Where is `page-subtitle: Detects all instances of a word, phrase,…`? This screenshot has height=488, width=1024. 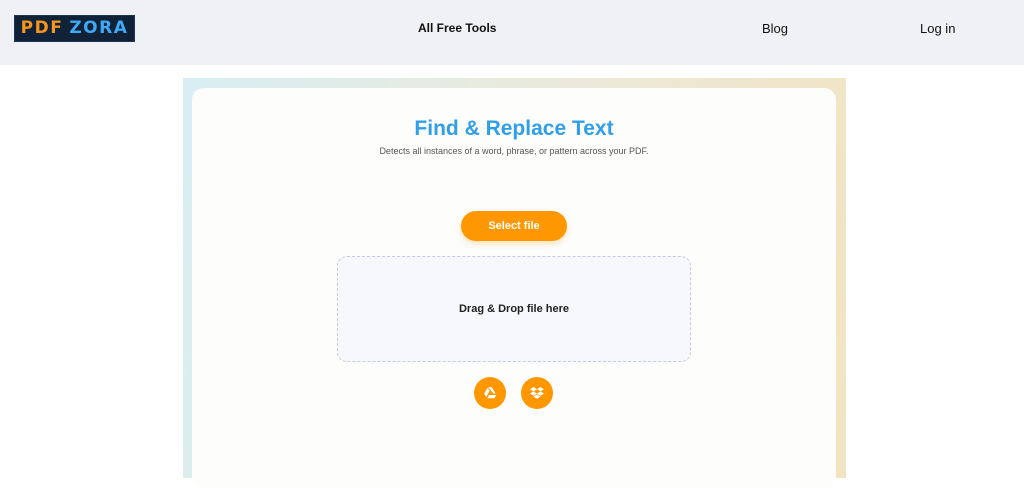
page-subtitle: Detects all instances of a word, phrase,… is located at coordinates (514, 151).